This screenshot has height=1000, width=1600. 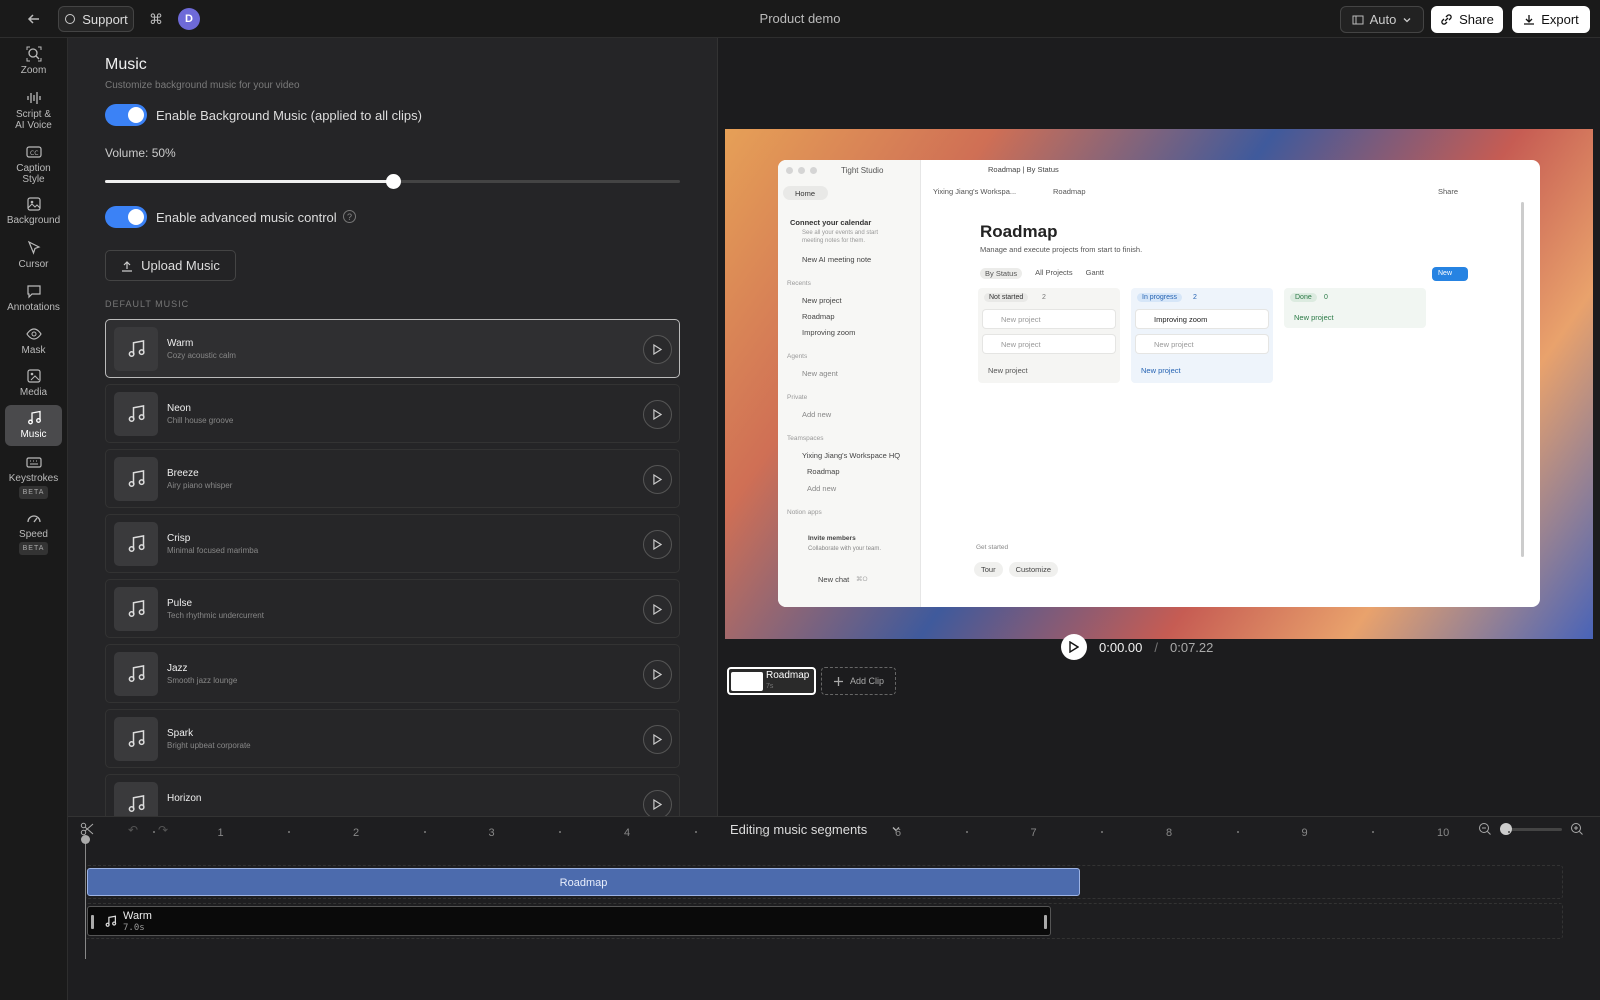 I want to click on track-name: Pulse, so click(x=180, y=603).